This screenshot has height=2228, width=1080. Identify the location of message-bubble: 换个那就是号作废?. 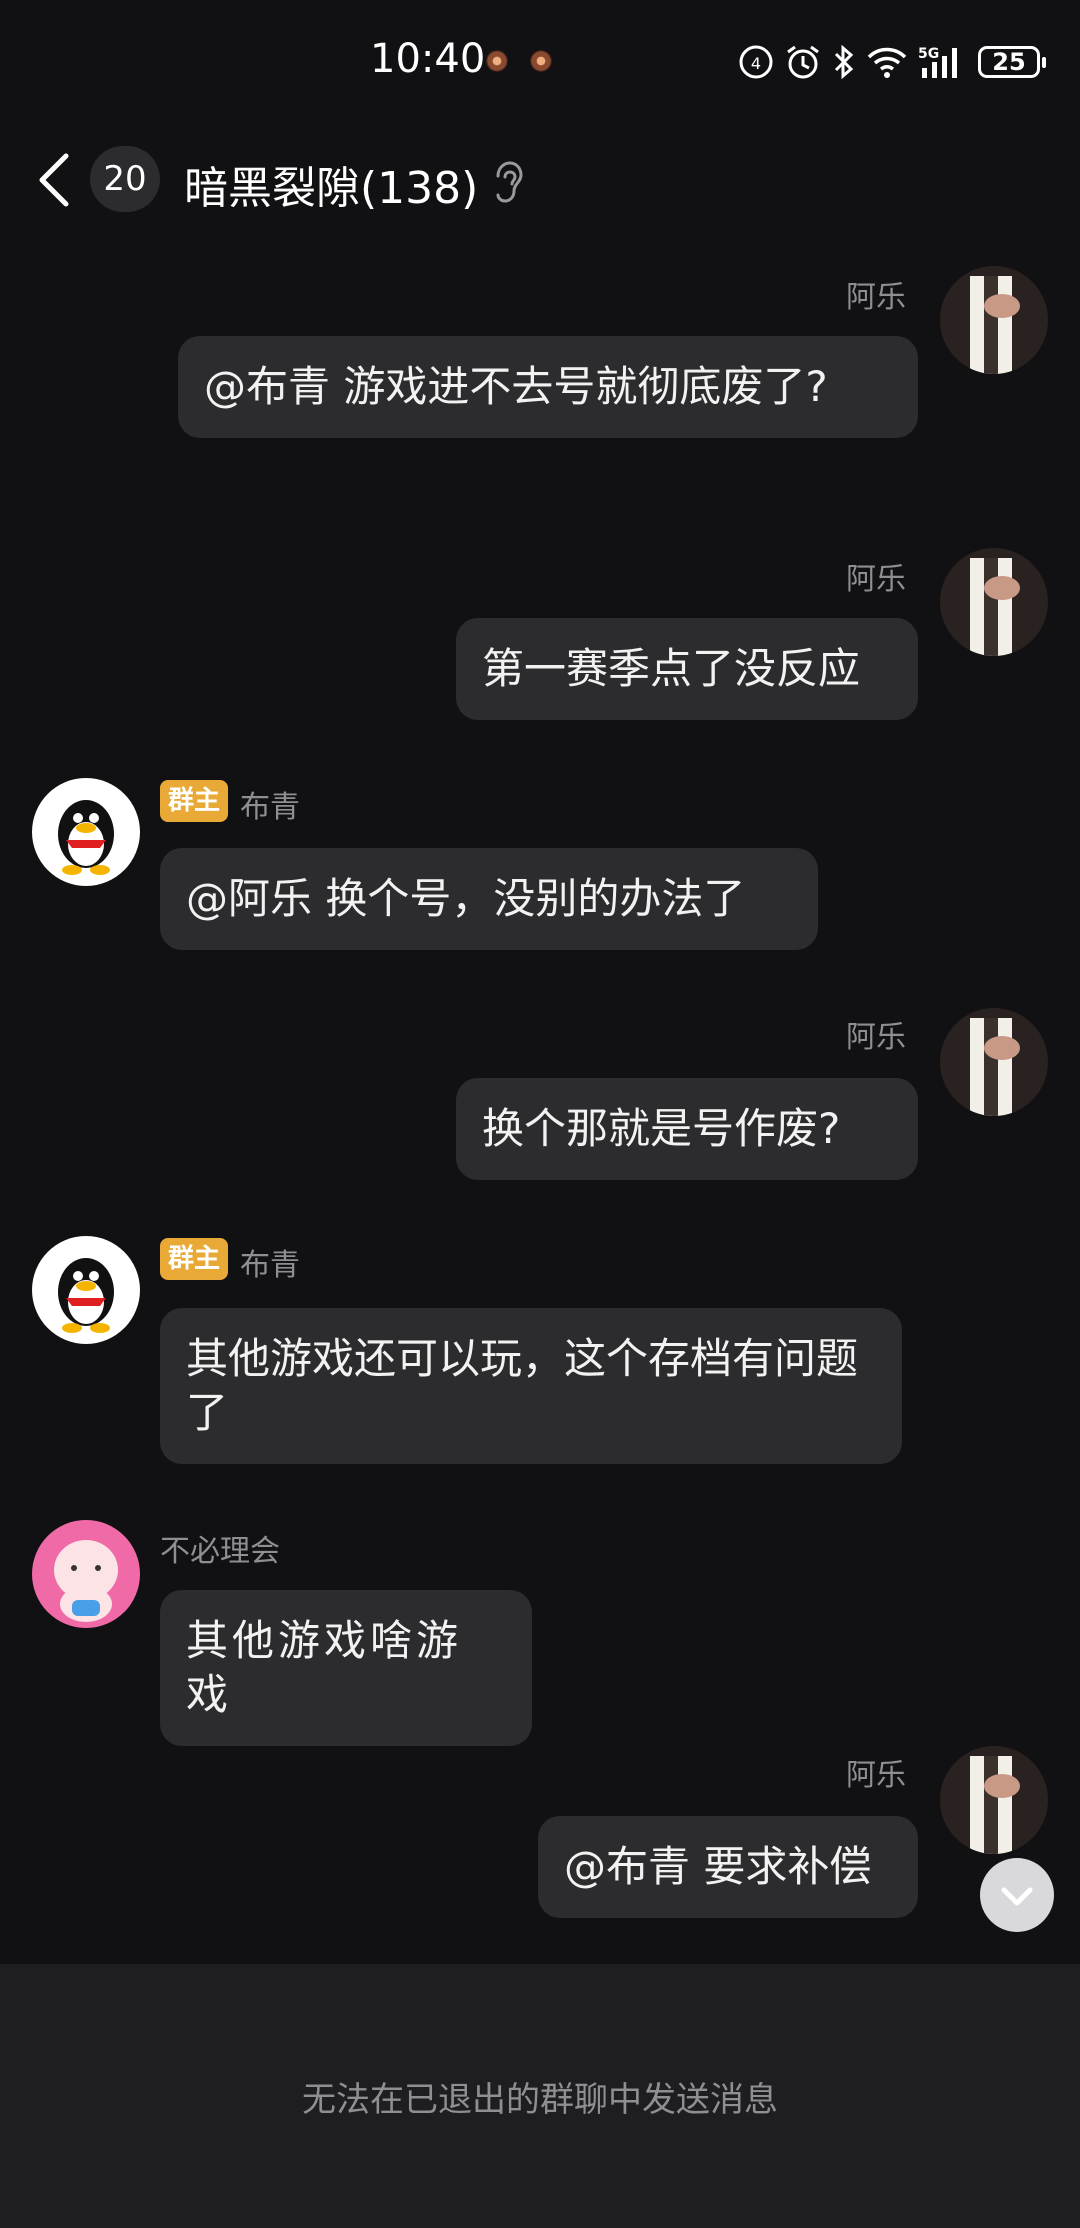
(687, 1129).